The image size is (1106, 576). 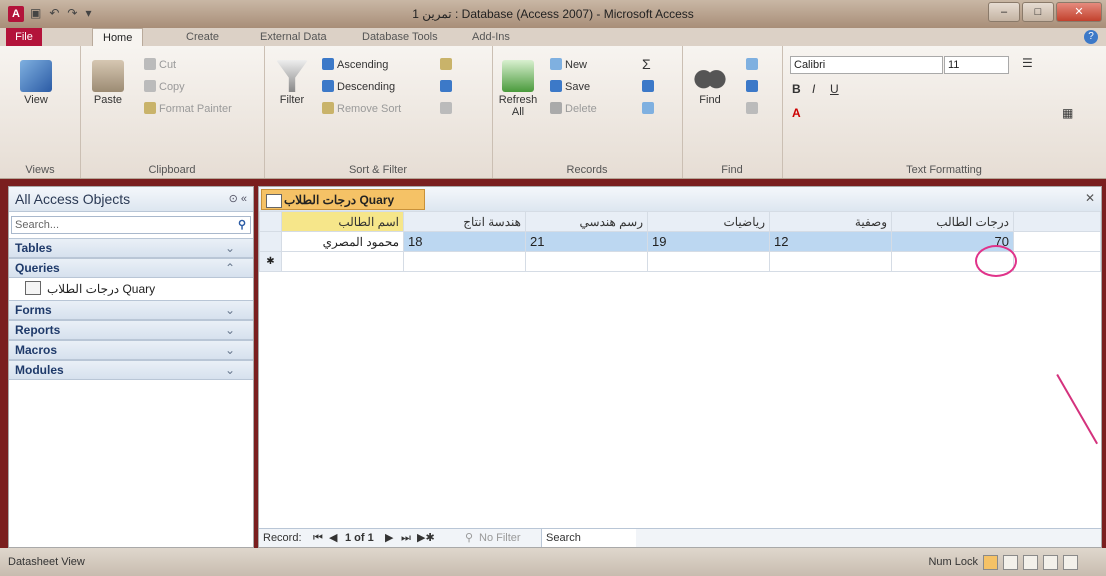 I want to click on filter-status: No Filter, so click(x=500, y=538).